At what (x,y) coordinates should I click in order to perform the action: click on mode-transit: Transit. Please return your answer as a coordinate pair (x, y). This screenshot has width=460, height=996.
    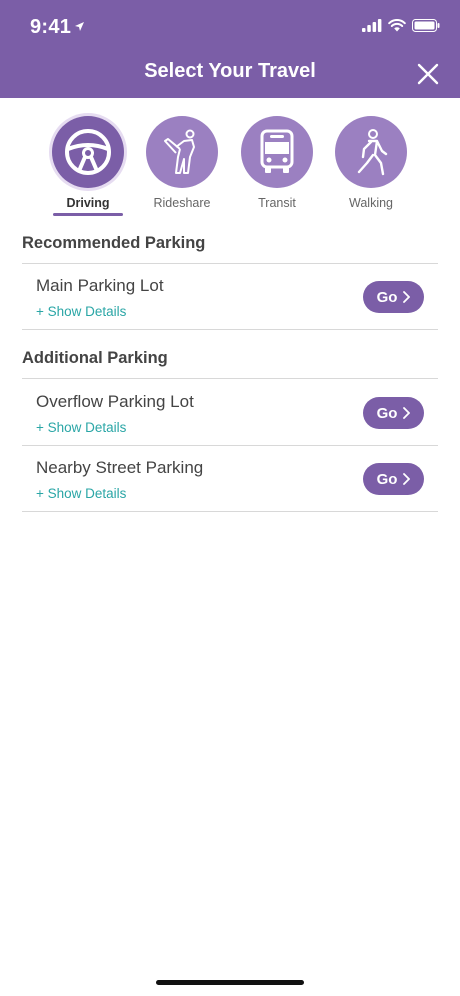
    Looking at the image, I should click on (277, 163).